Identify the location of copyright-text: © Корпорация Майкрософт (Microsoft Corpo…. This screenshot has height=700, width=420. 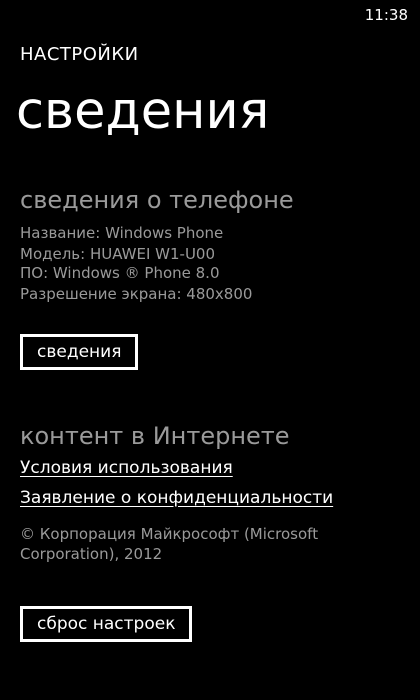
(169, 544).